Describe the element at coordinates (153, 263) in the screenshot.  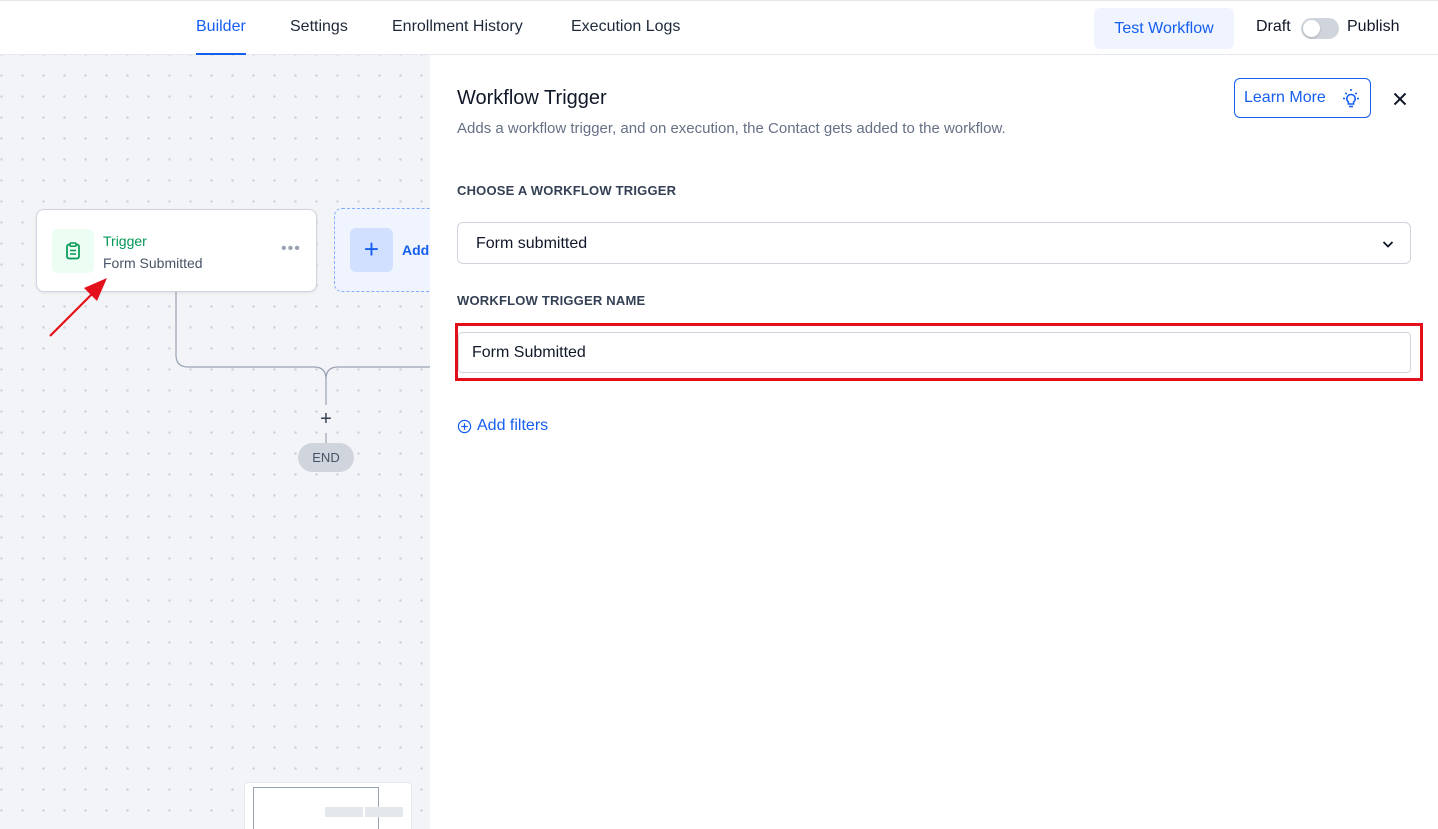
I see `trigger-node-subtitle: Form Submitted` at that location.